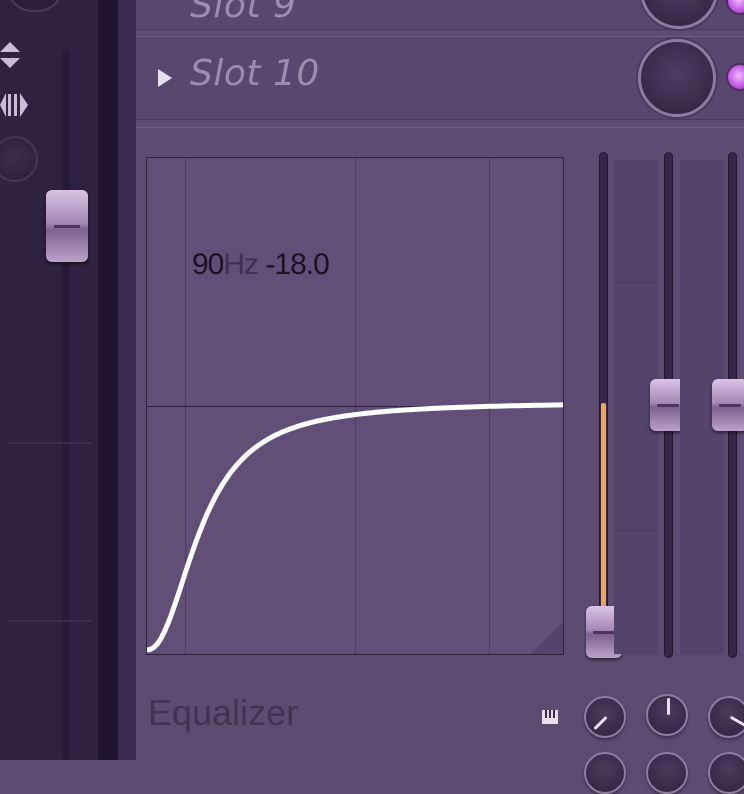 This screenshot has height=794, width=744. Describe the element at coordinates (550, 717) in the screenshot. I see `mini-keyboard-icon` at that location.